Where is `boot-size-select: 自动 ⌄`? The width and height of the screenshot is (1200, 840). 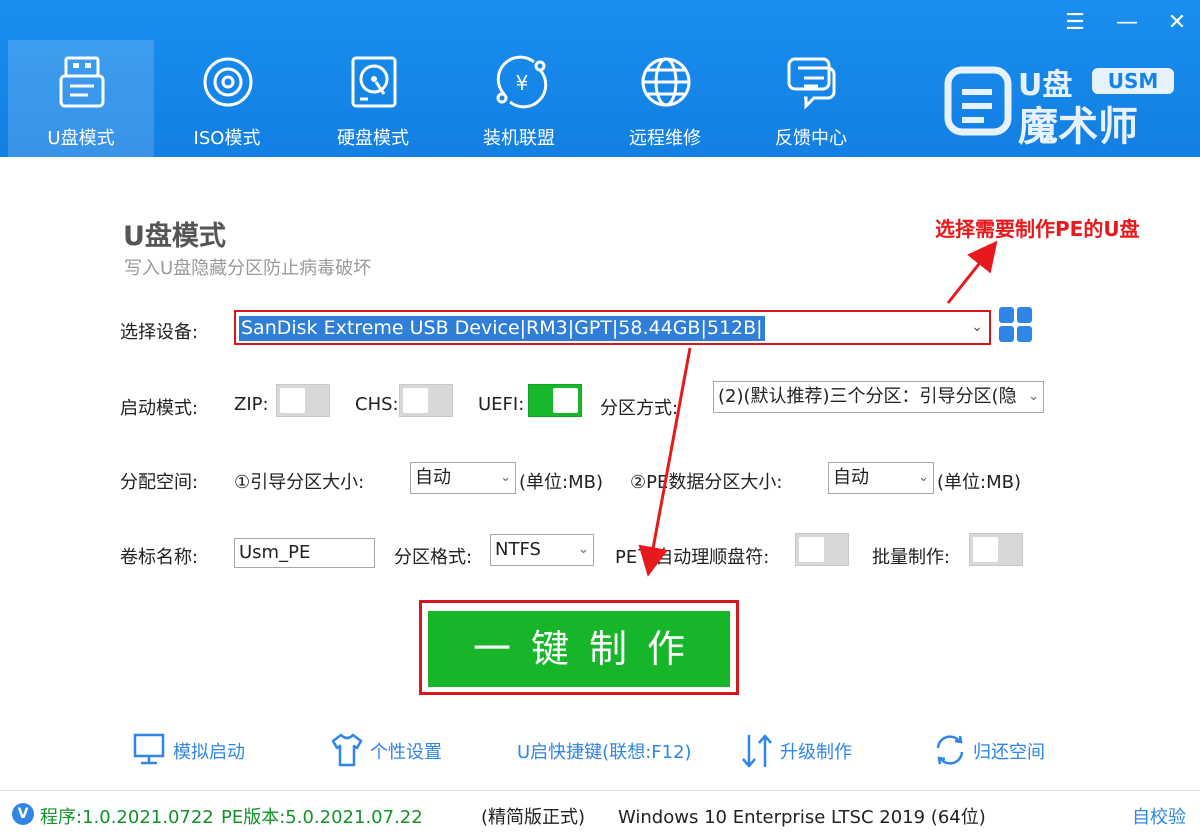 boot-size-select: 自动 ⌄ is located at coordinates (463, 478).